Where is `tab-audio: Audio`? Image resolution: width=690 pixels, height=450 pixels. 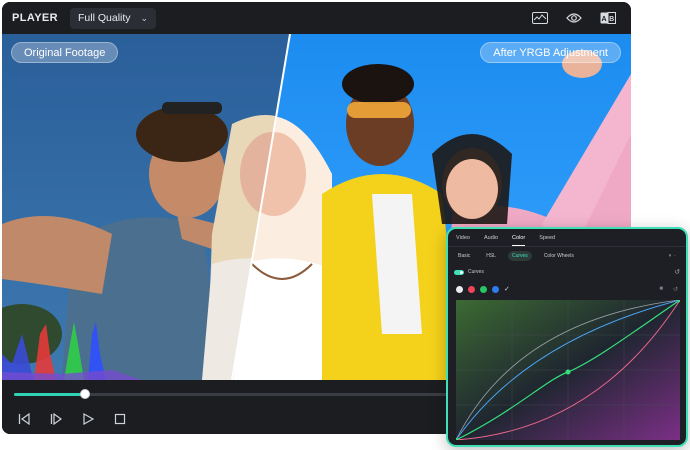
tab-audio: Audio is located at coordinates (491, 240).